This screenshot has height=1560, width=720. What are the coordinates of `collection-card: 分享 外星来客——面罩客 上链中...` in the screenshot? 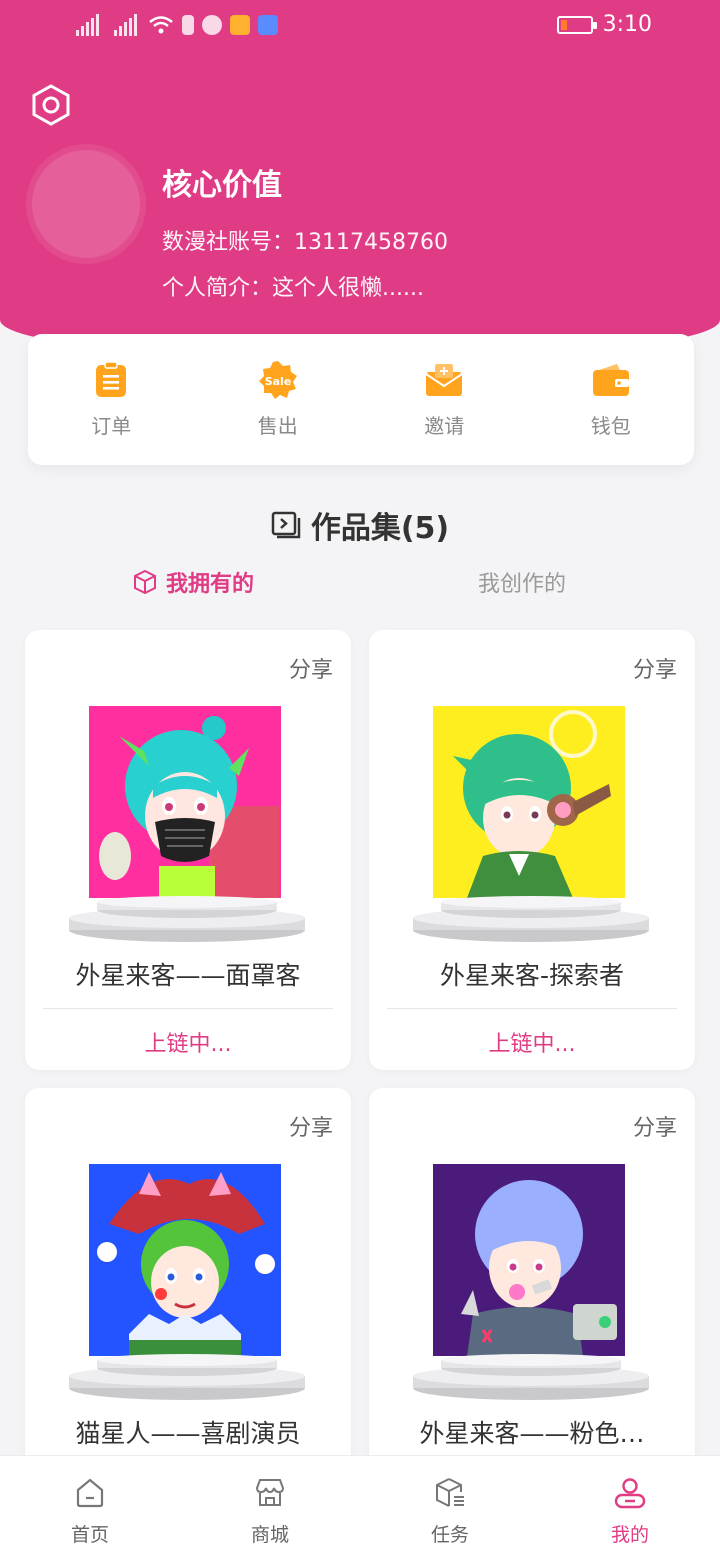 It's located at (188, 850).